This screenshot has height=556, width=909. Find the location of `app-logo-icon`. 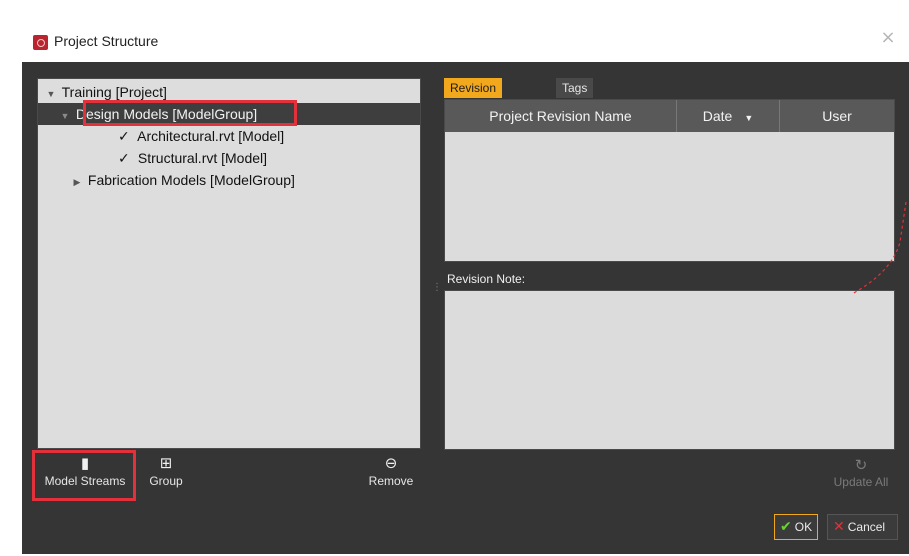

app-logo-icon is located at coordinates (40, 42).